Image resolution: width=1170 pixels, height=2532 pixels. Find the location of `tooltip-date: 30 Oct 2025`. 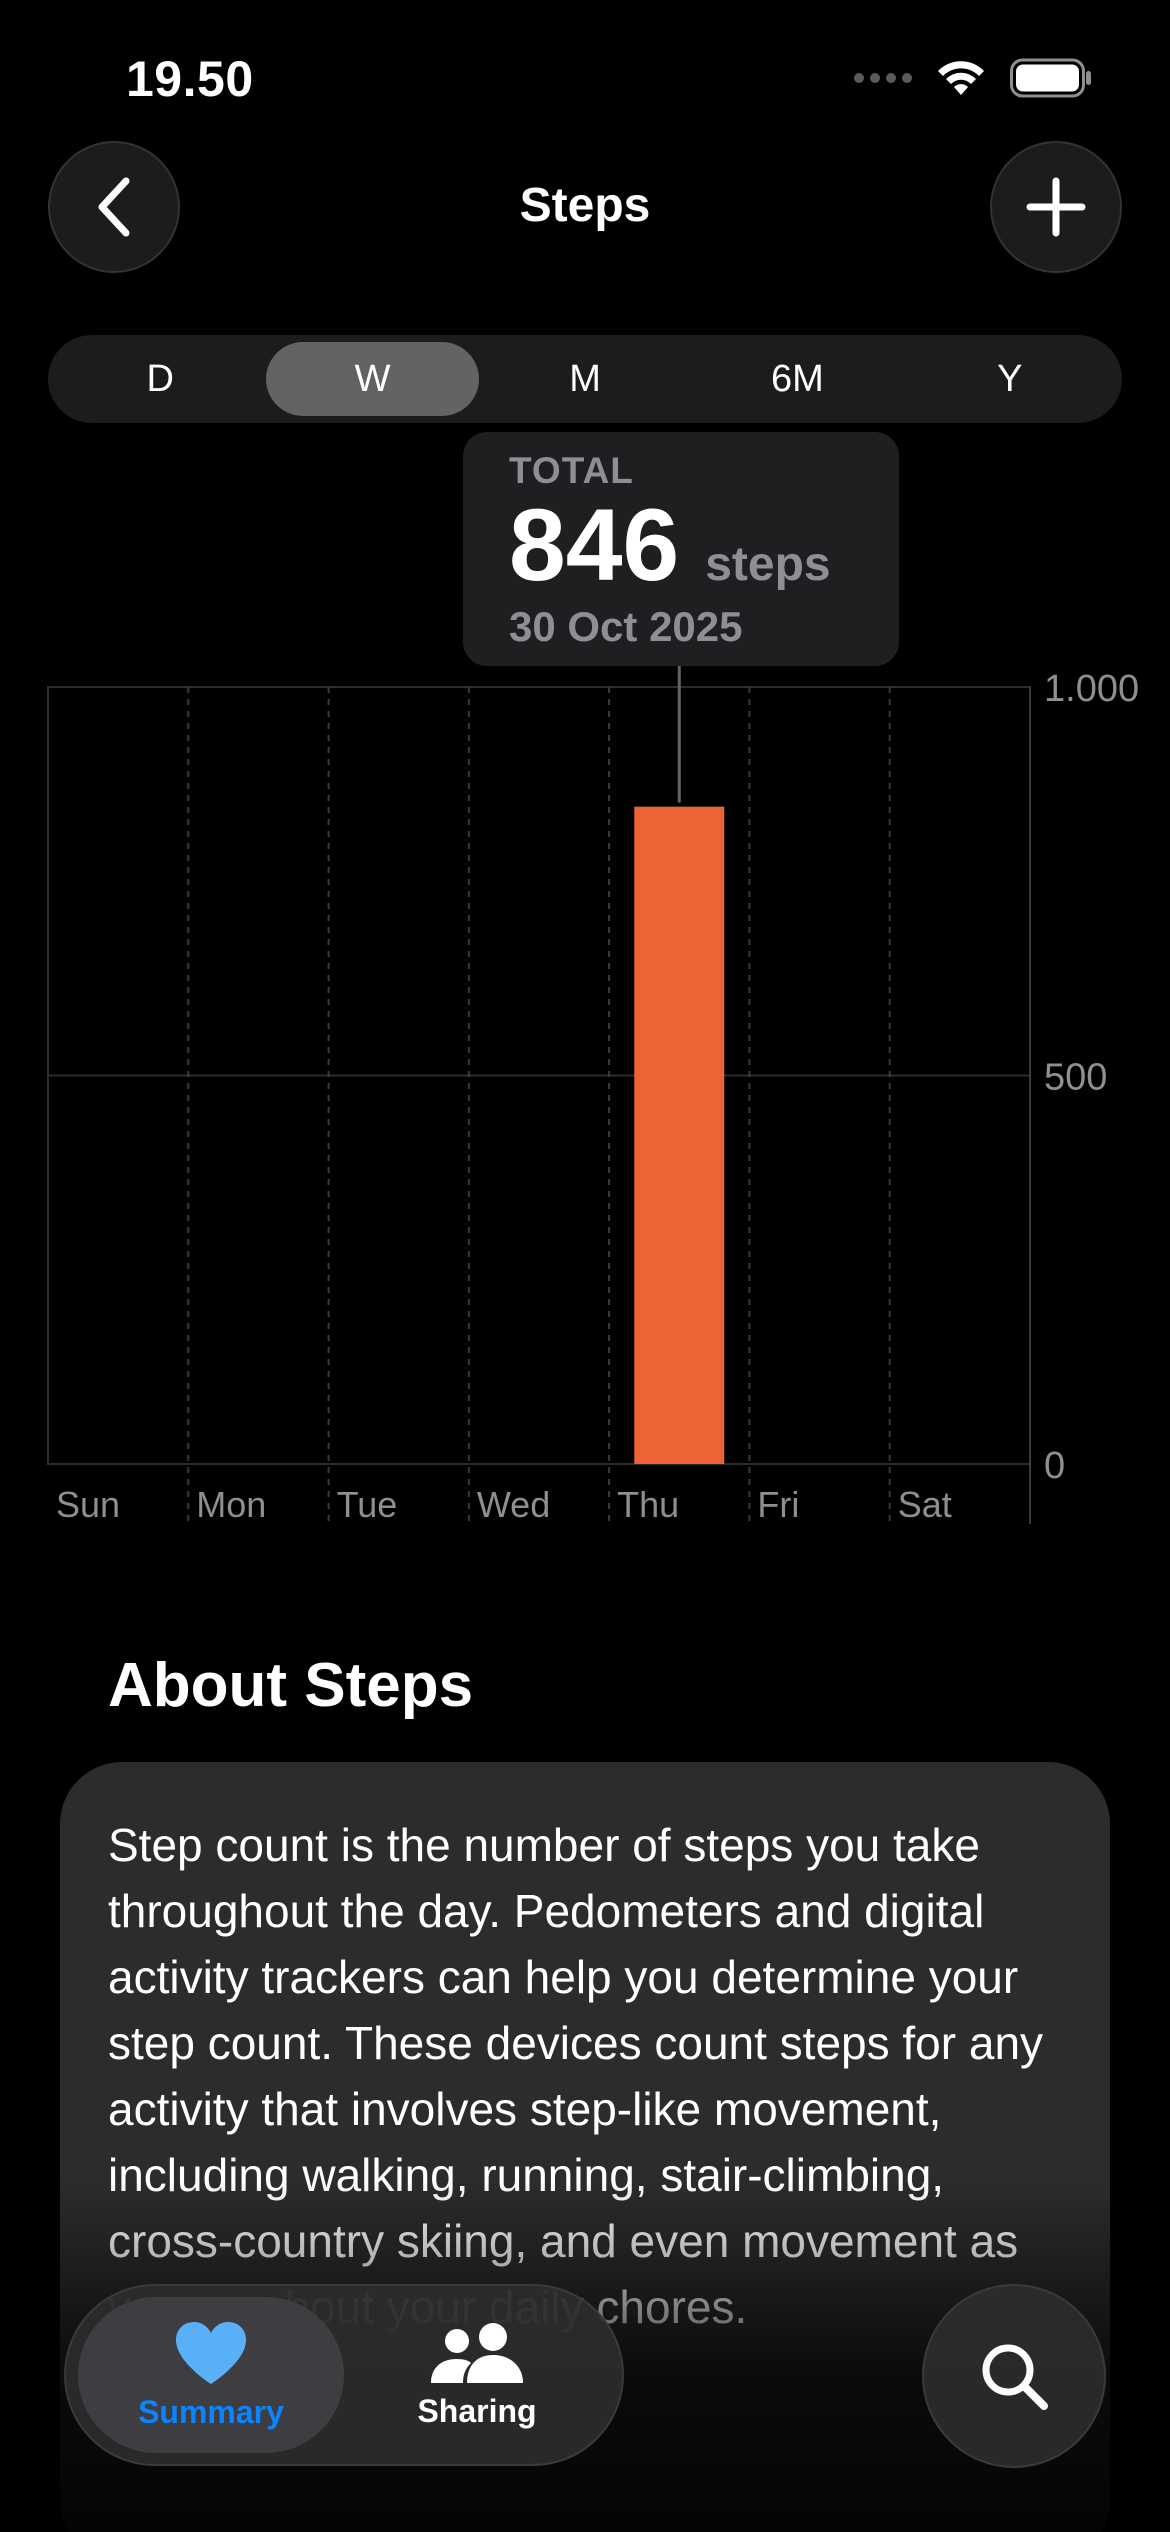

tooltip-date: 30 Oct 2025 is located at coordinates (626, 627).